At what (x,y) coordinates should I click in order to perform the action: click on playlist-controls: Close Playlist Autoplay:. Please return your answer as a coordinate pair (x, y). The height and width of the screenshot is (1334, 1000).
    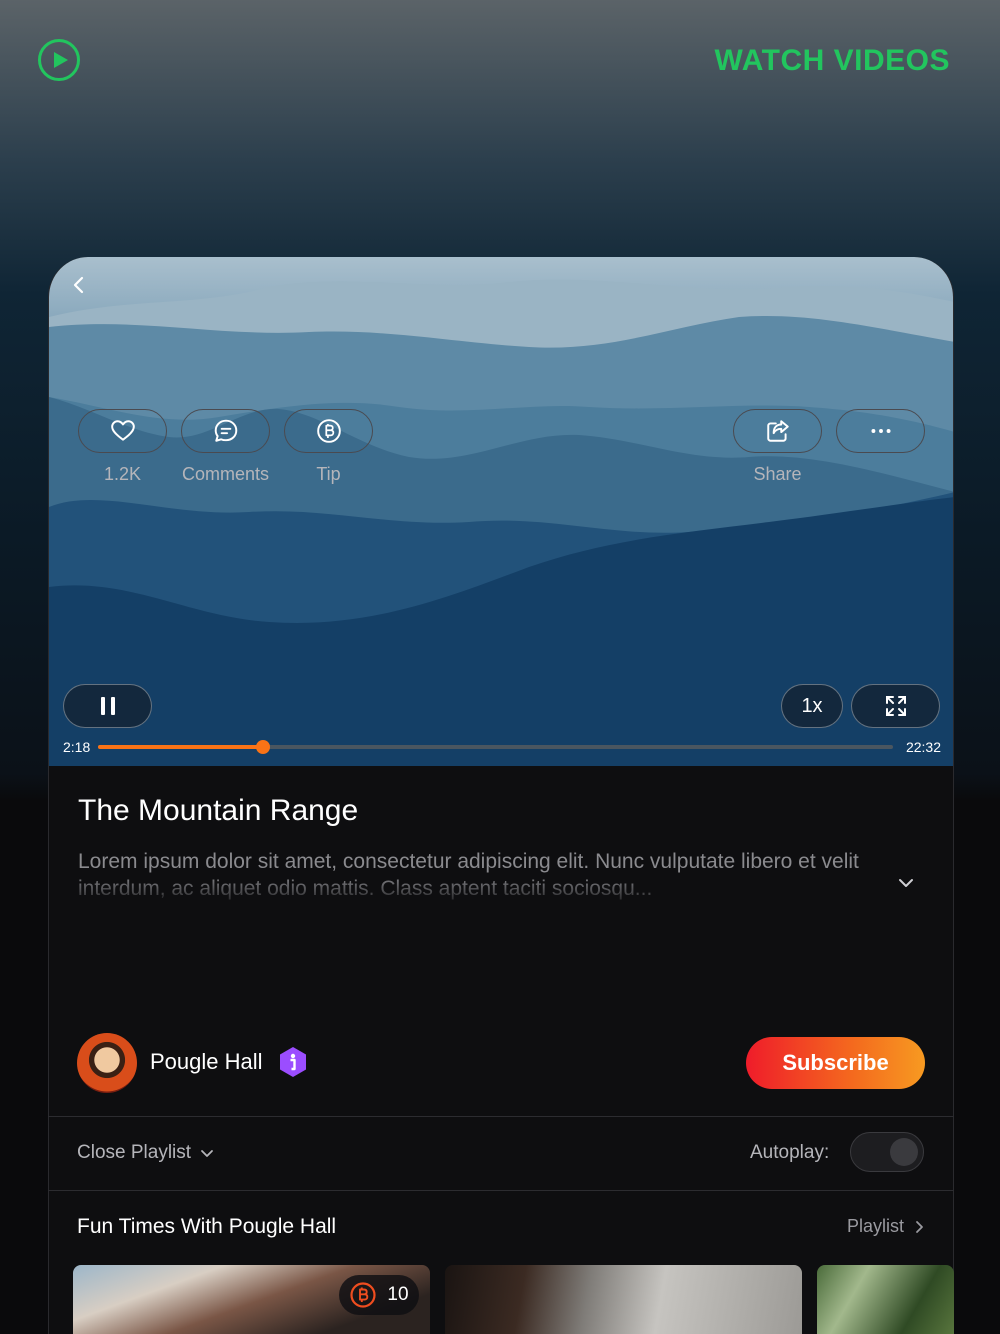
    Looking at the image, I should click on (501, 1154).